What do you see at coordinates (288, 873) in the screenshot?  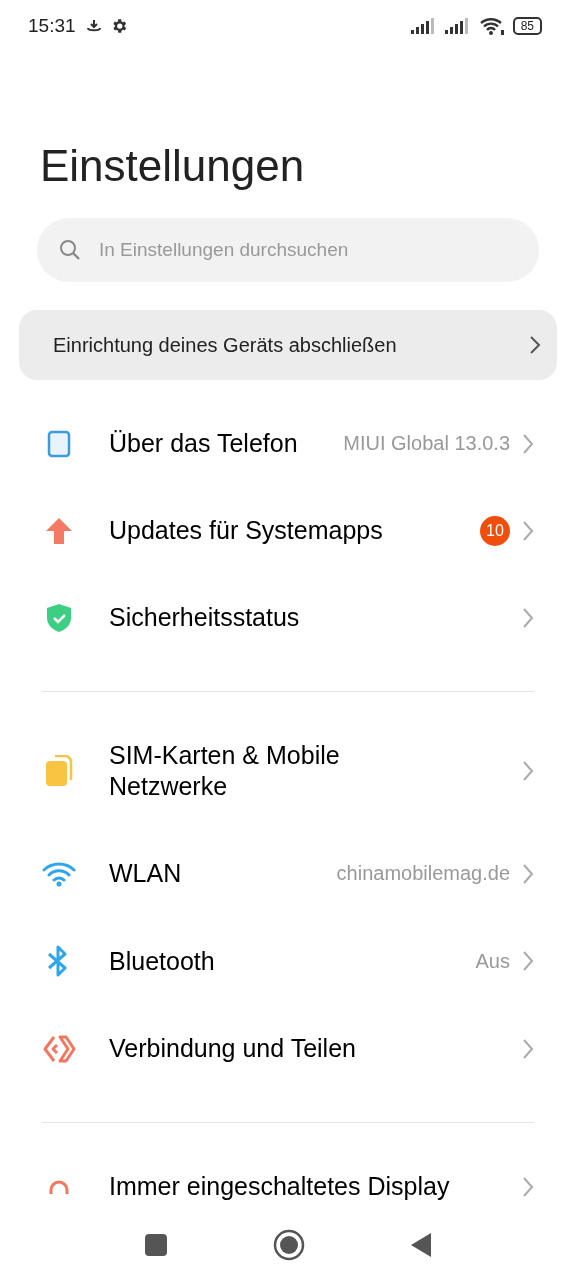 I see `settings-item: WLAN chinamobilemag.de` at bounding box center [288, 873].